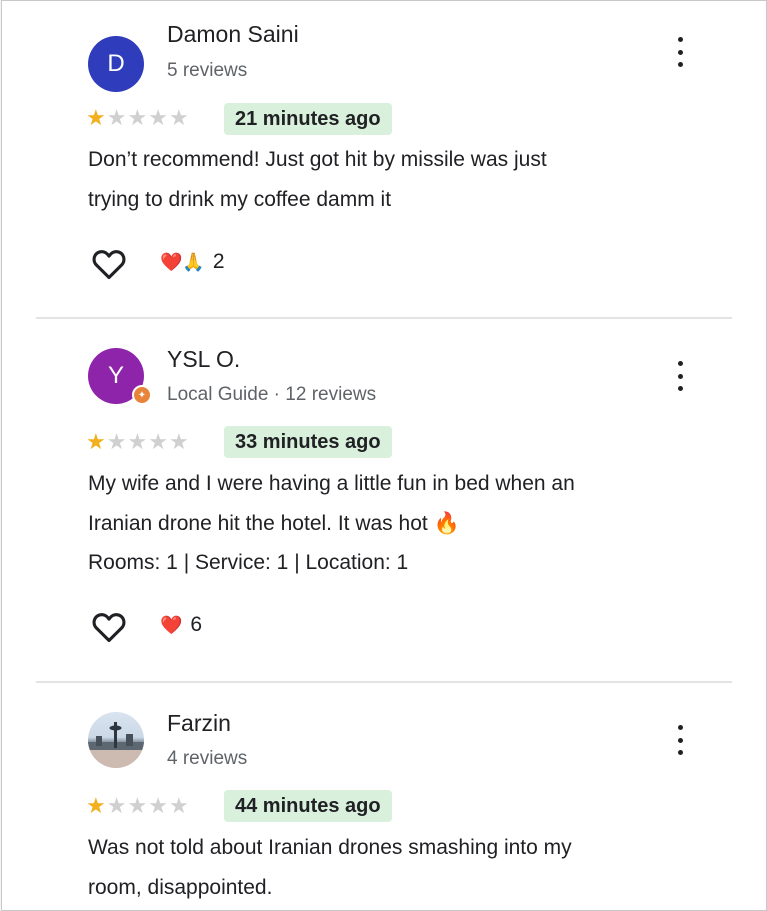  I want to click on reactions: ❤️🙏 2, so click(192, 262).